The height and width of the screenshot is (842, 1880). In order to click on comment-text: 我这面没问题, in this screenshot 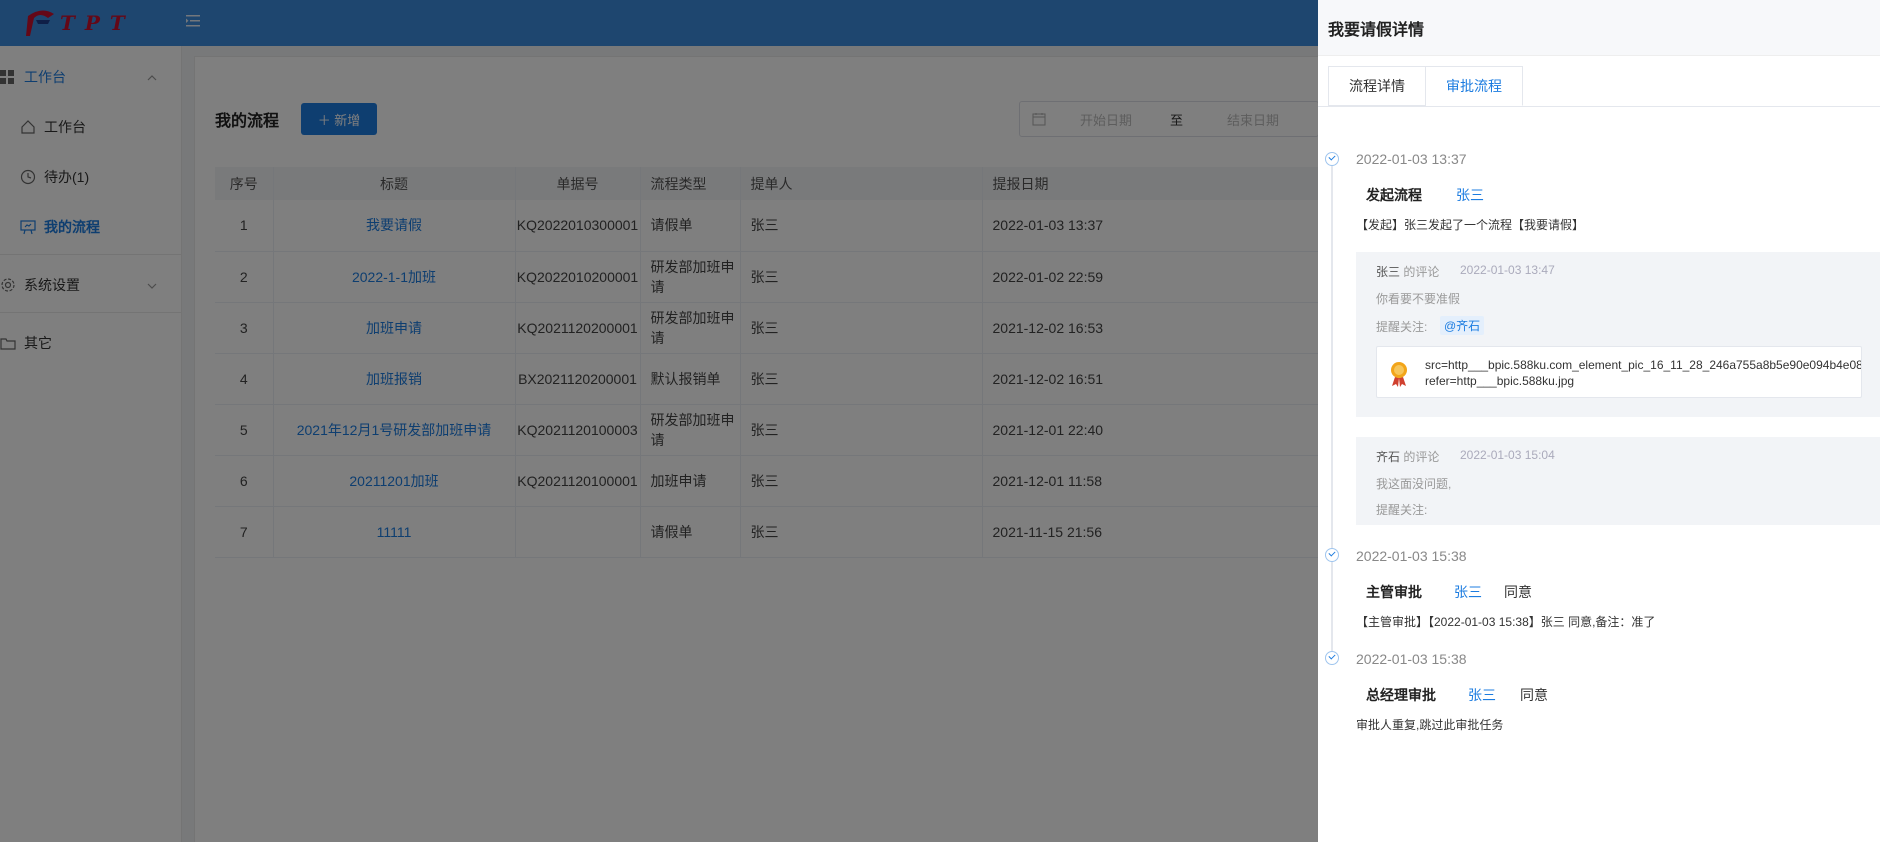, I will do `click(1414, 484)`.